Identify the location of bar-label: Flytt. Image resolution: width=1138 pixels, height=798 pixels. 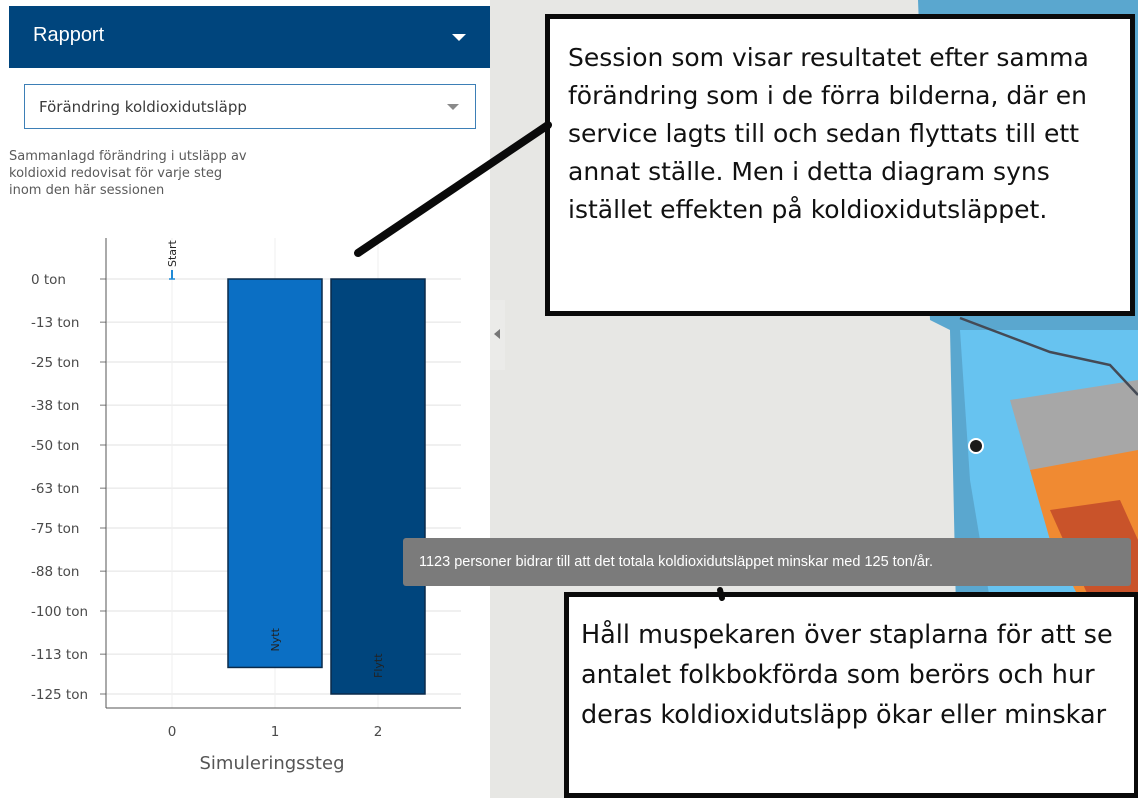
(378, 665).